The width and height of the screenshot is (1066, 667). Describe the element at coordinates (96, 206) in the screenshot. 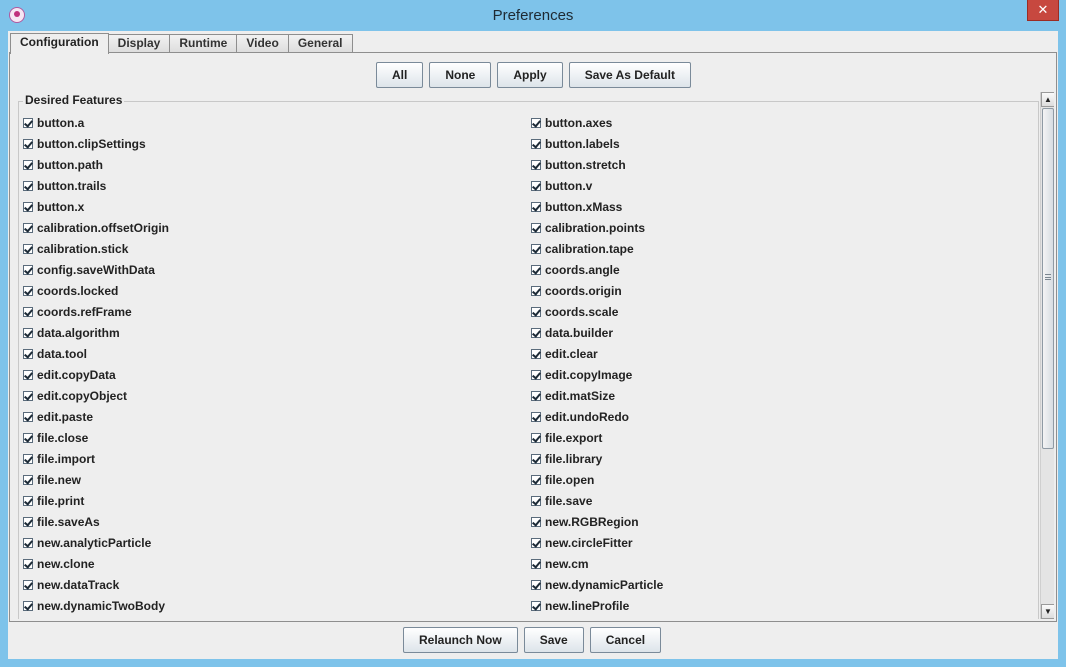

I see `feature-checkbox-row: button.x` at that location.